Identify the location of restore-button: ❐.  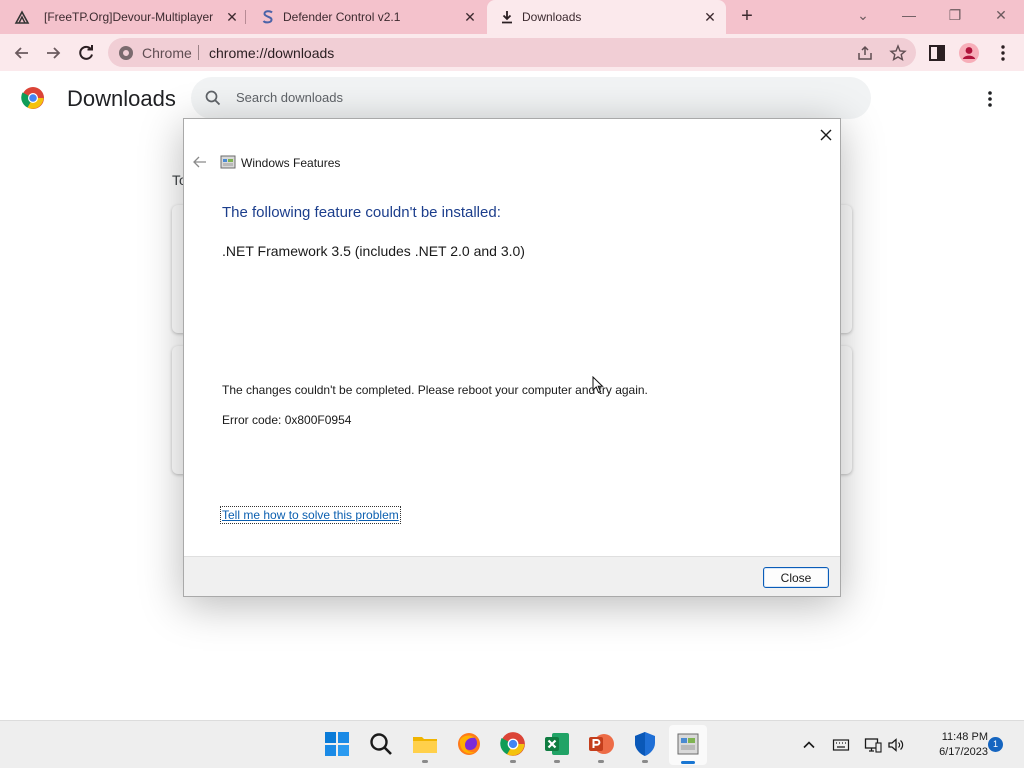
(955, 15).